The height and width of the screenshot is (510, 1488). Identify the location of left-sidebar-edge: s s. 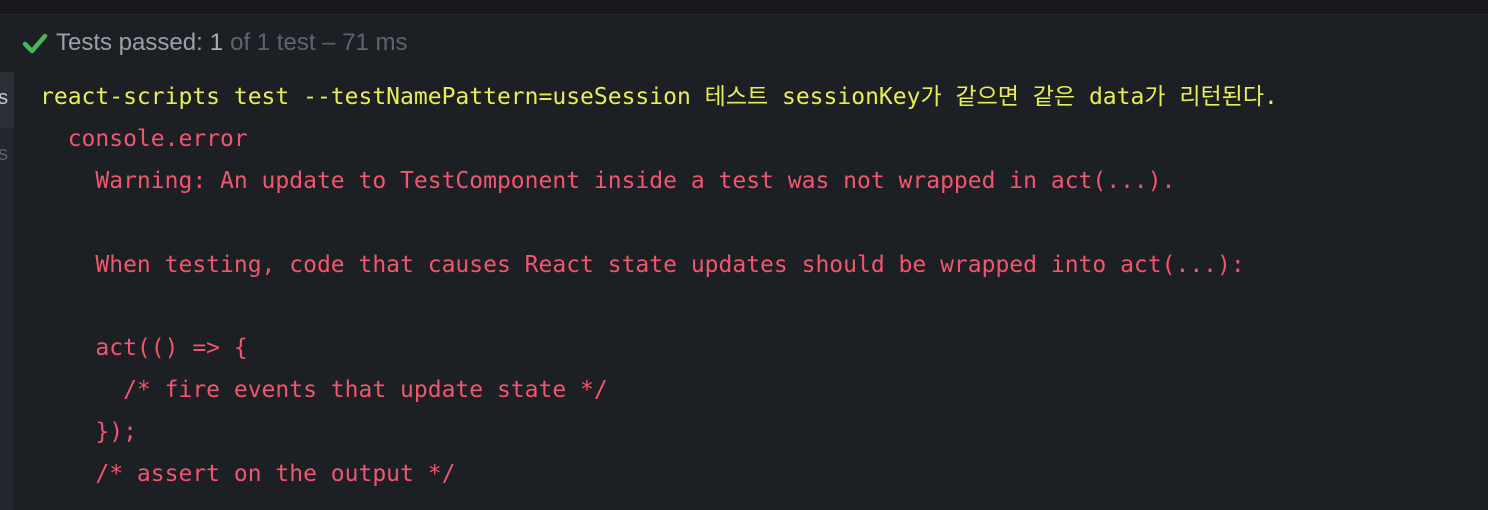
(7, 291).